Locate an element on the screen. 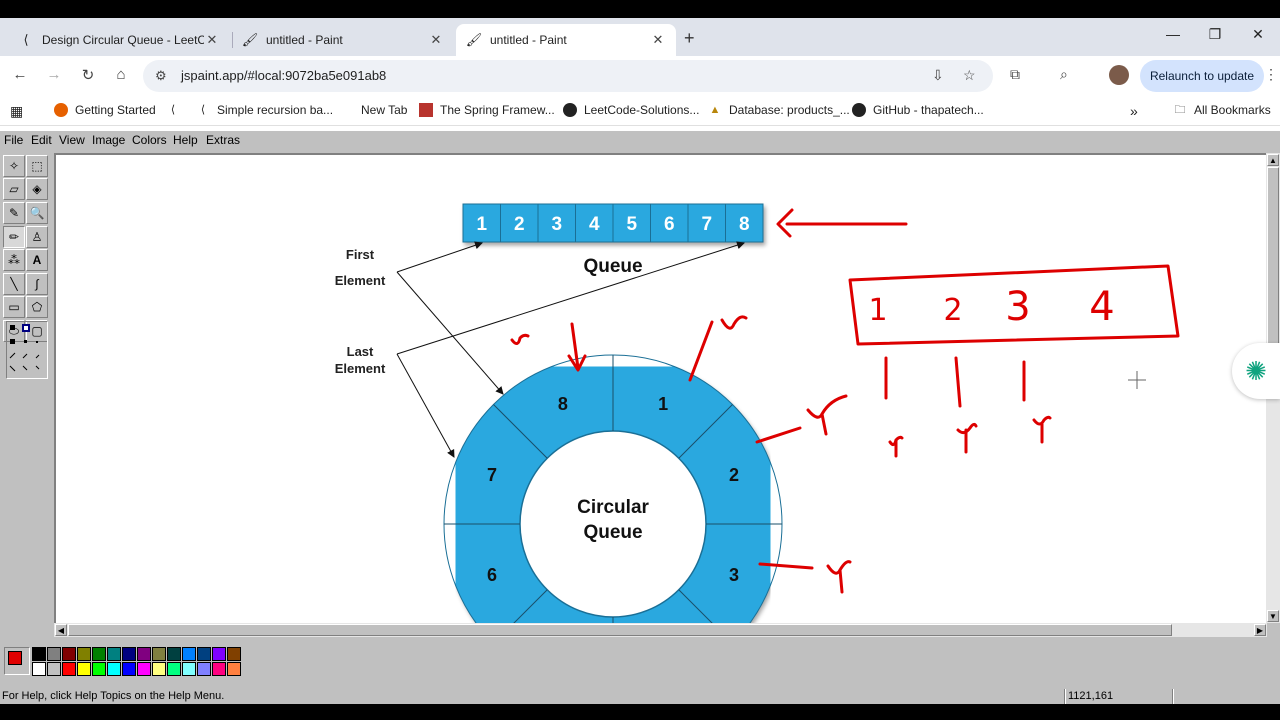 This screenshot has height=720, width=1280. avatar is located at coordinates (1119, 75).